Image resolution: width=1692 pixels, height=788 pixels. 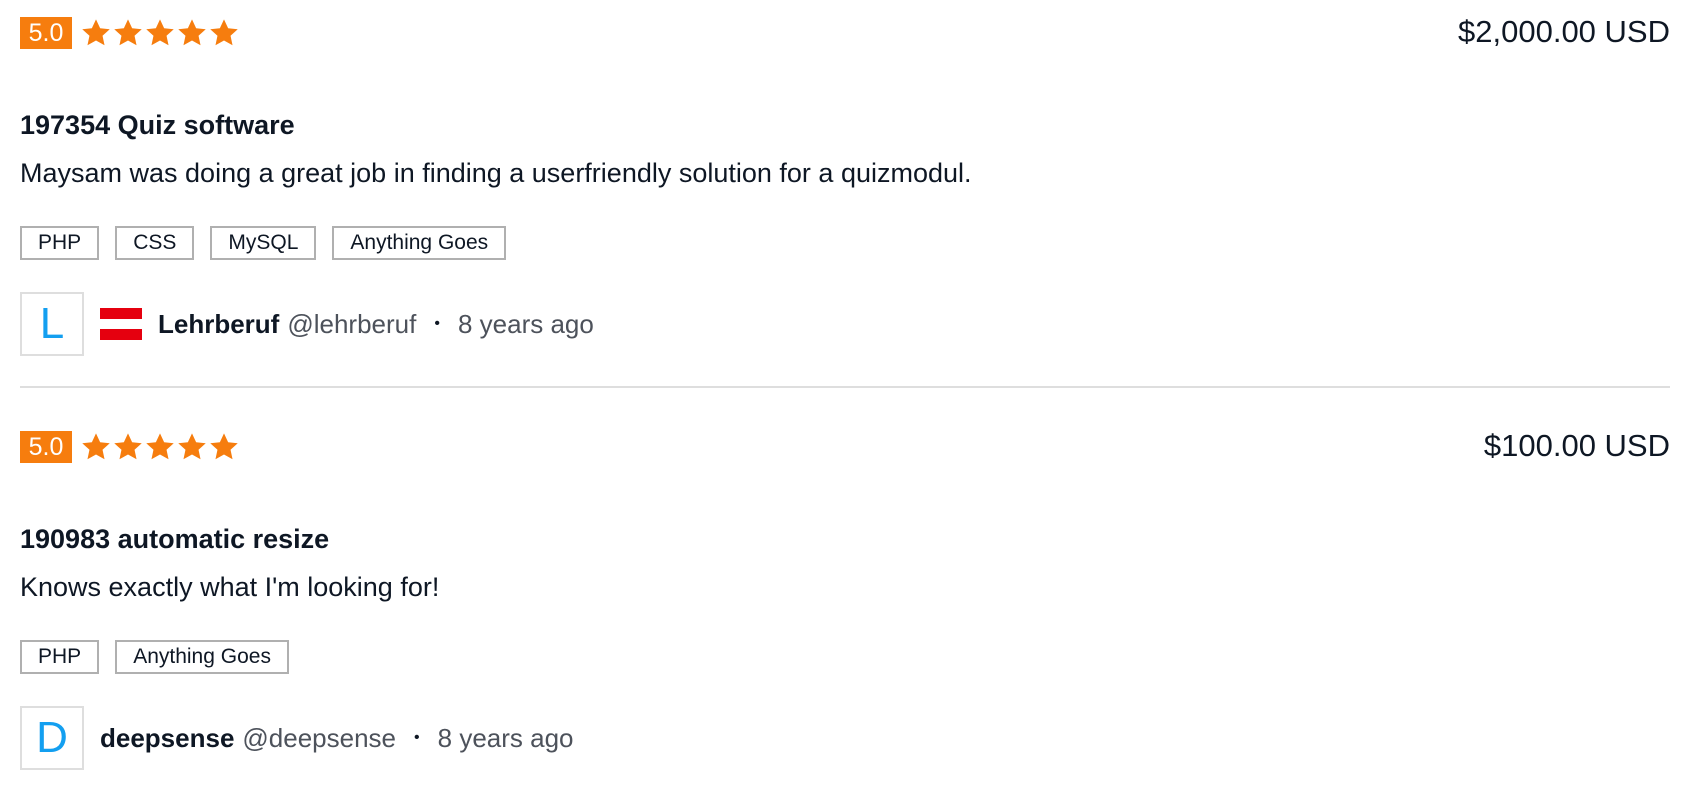 I want to click on review-comment: Knows exactly what I'm looking for!, so click(x=230, y=587).